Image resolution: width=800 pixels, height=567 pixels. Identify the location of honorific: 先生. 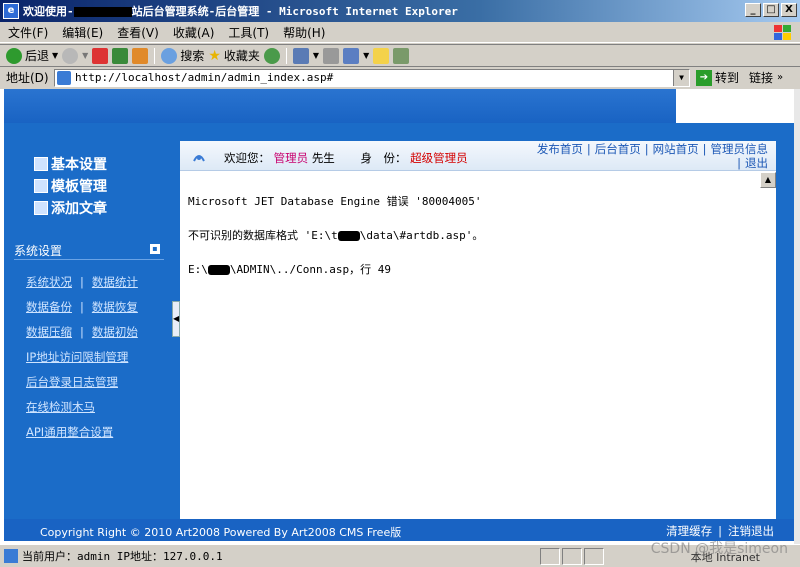
(323, 158).